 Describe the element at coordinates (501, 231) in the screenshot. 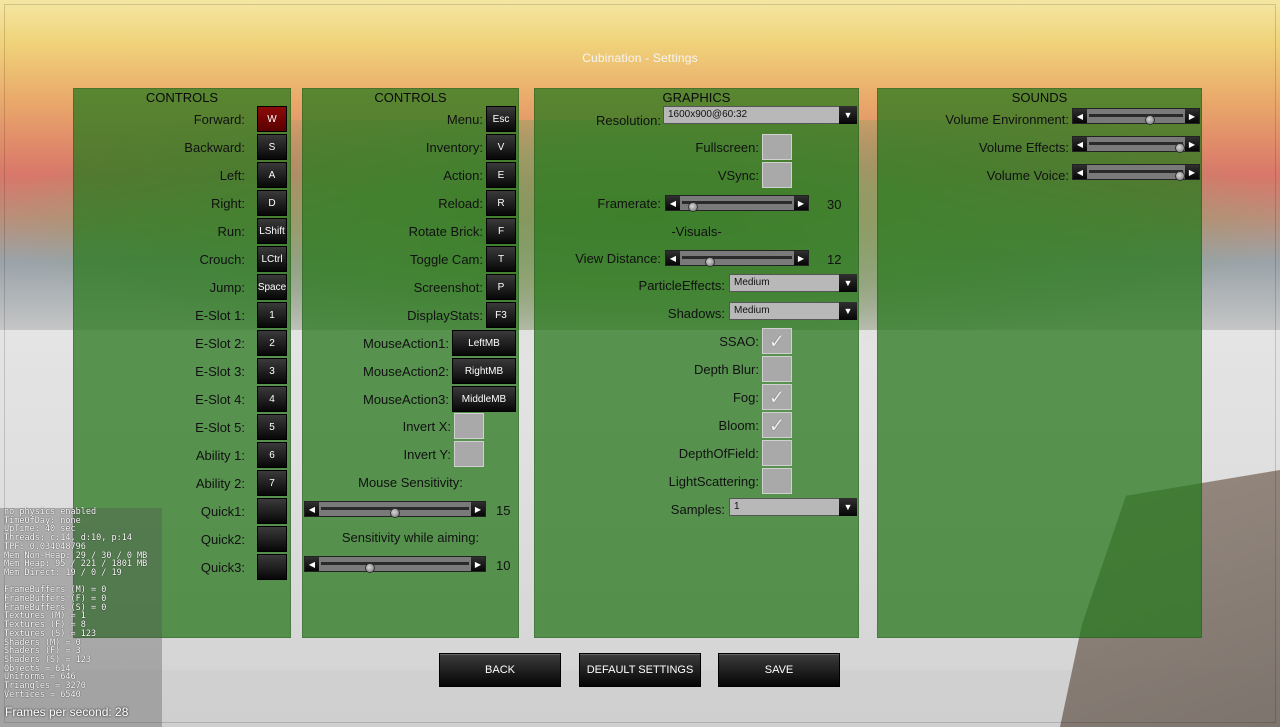

I see `keybind-button: F` at that location.